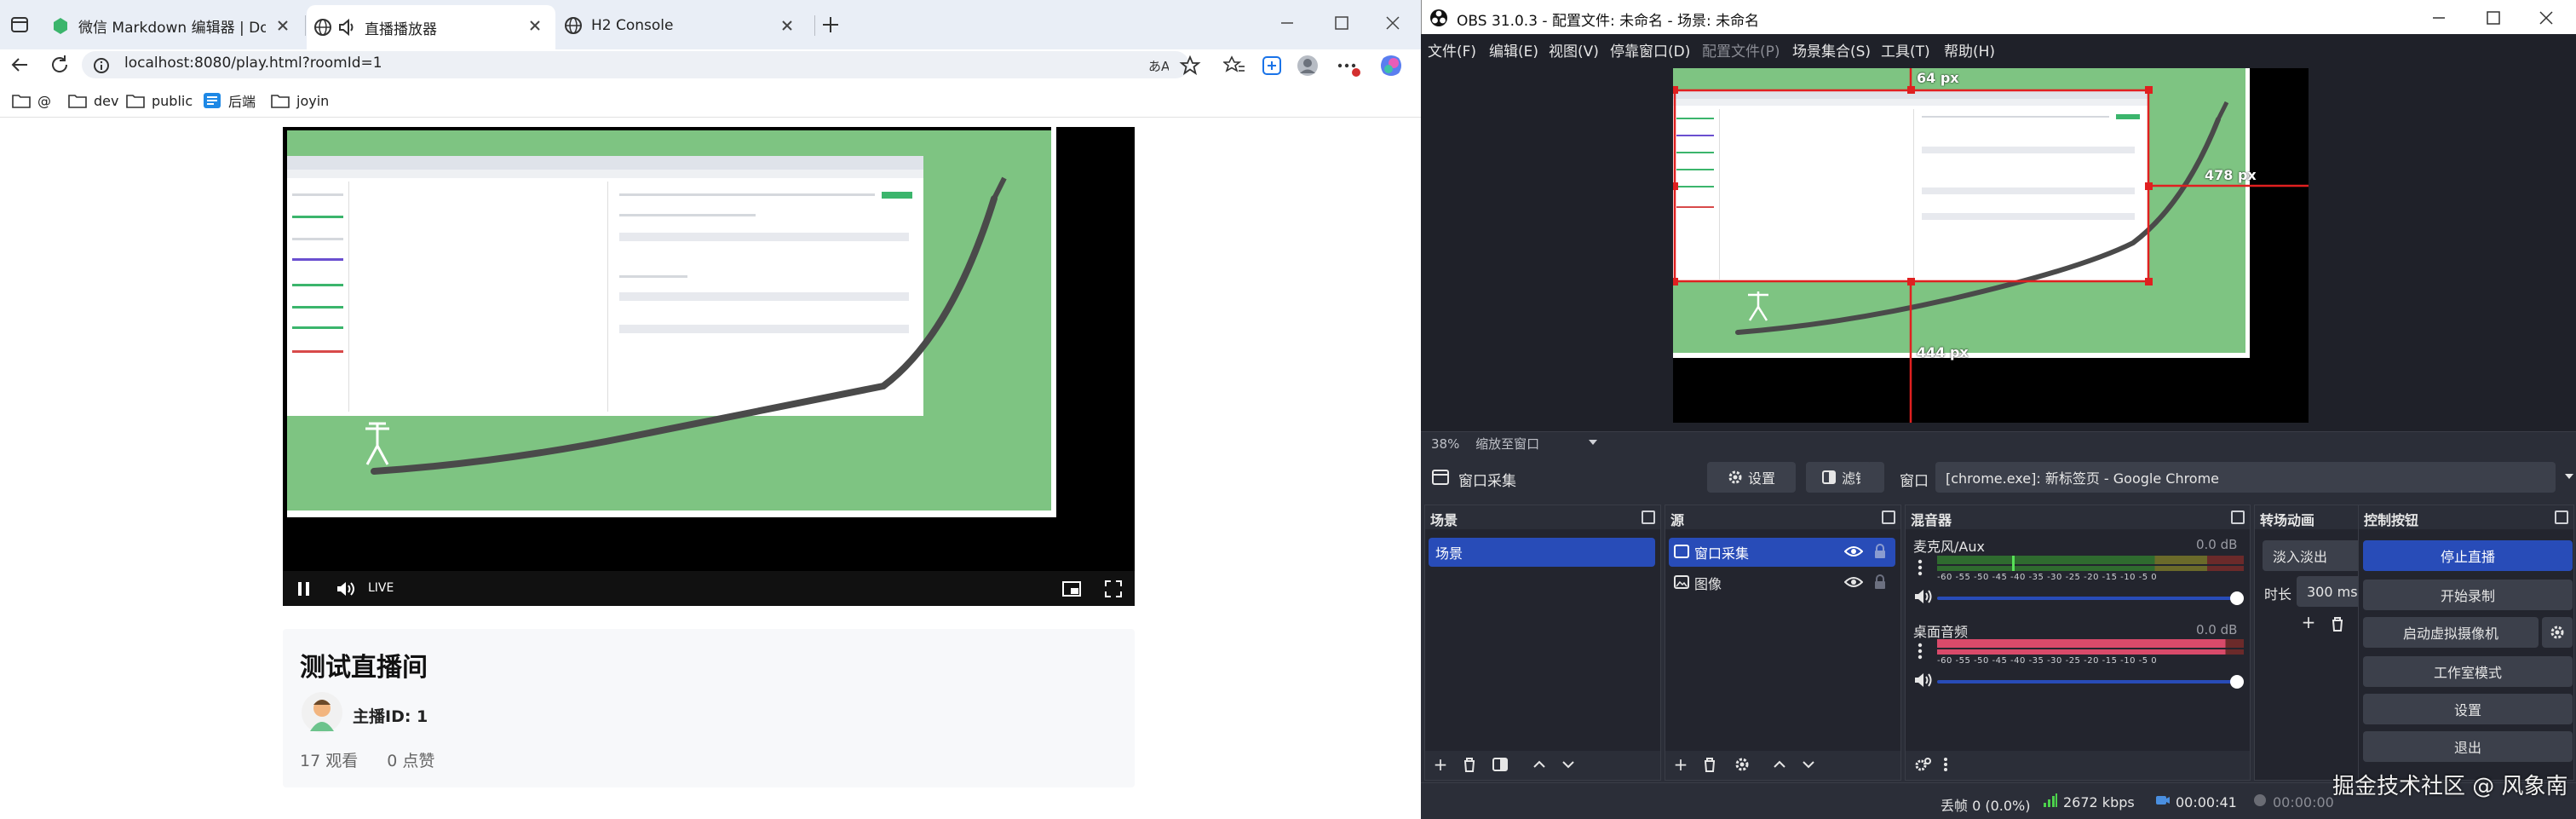 This screenshot has width=2576, height=819. I want to click on settings-button: 设置, so click(2468, 709).